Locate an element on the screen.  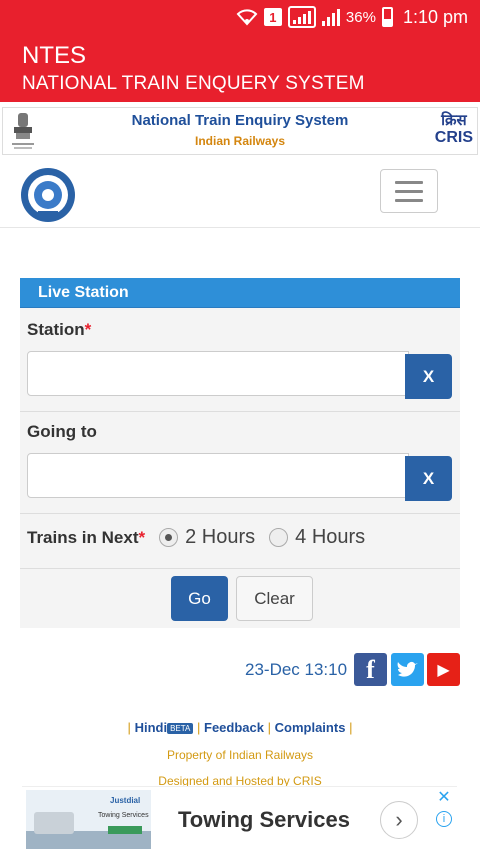
menu-toggle-button is located at coordinates (409, 191).